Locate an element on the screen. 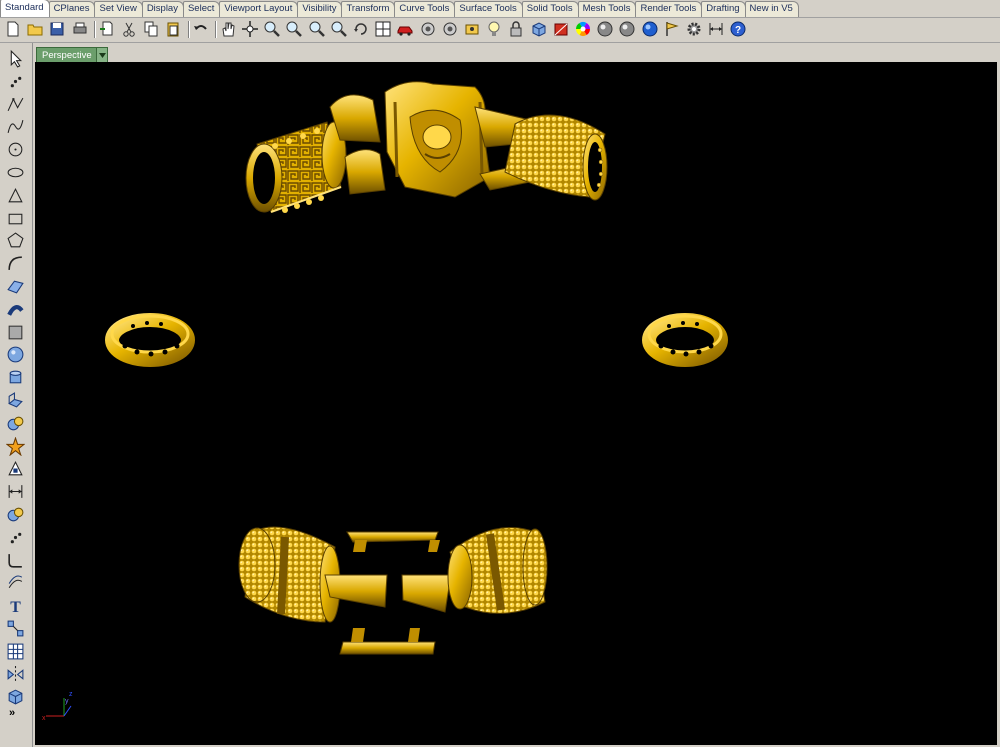 Image resolution: width=1000 pixels, height=747 pixels. box-button is located at coordinates (539, 29).